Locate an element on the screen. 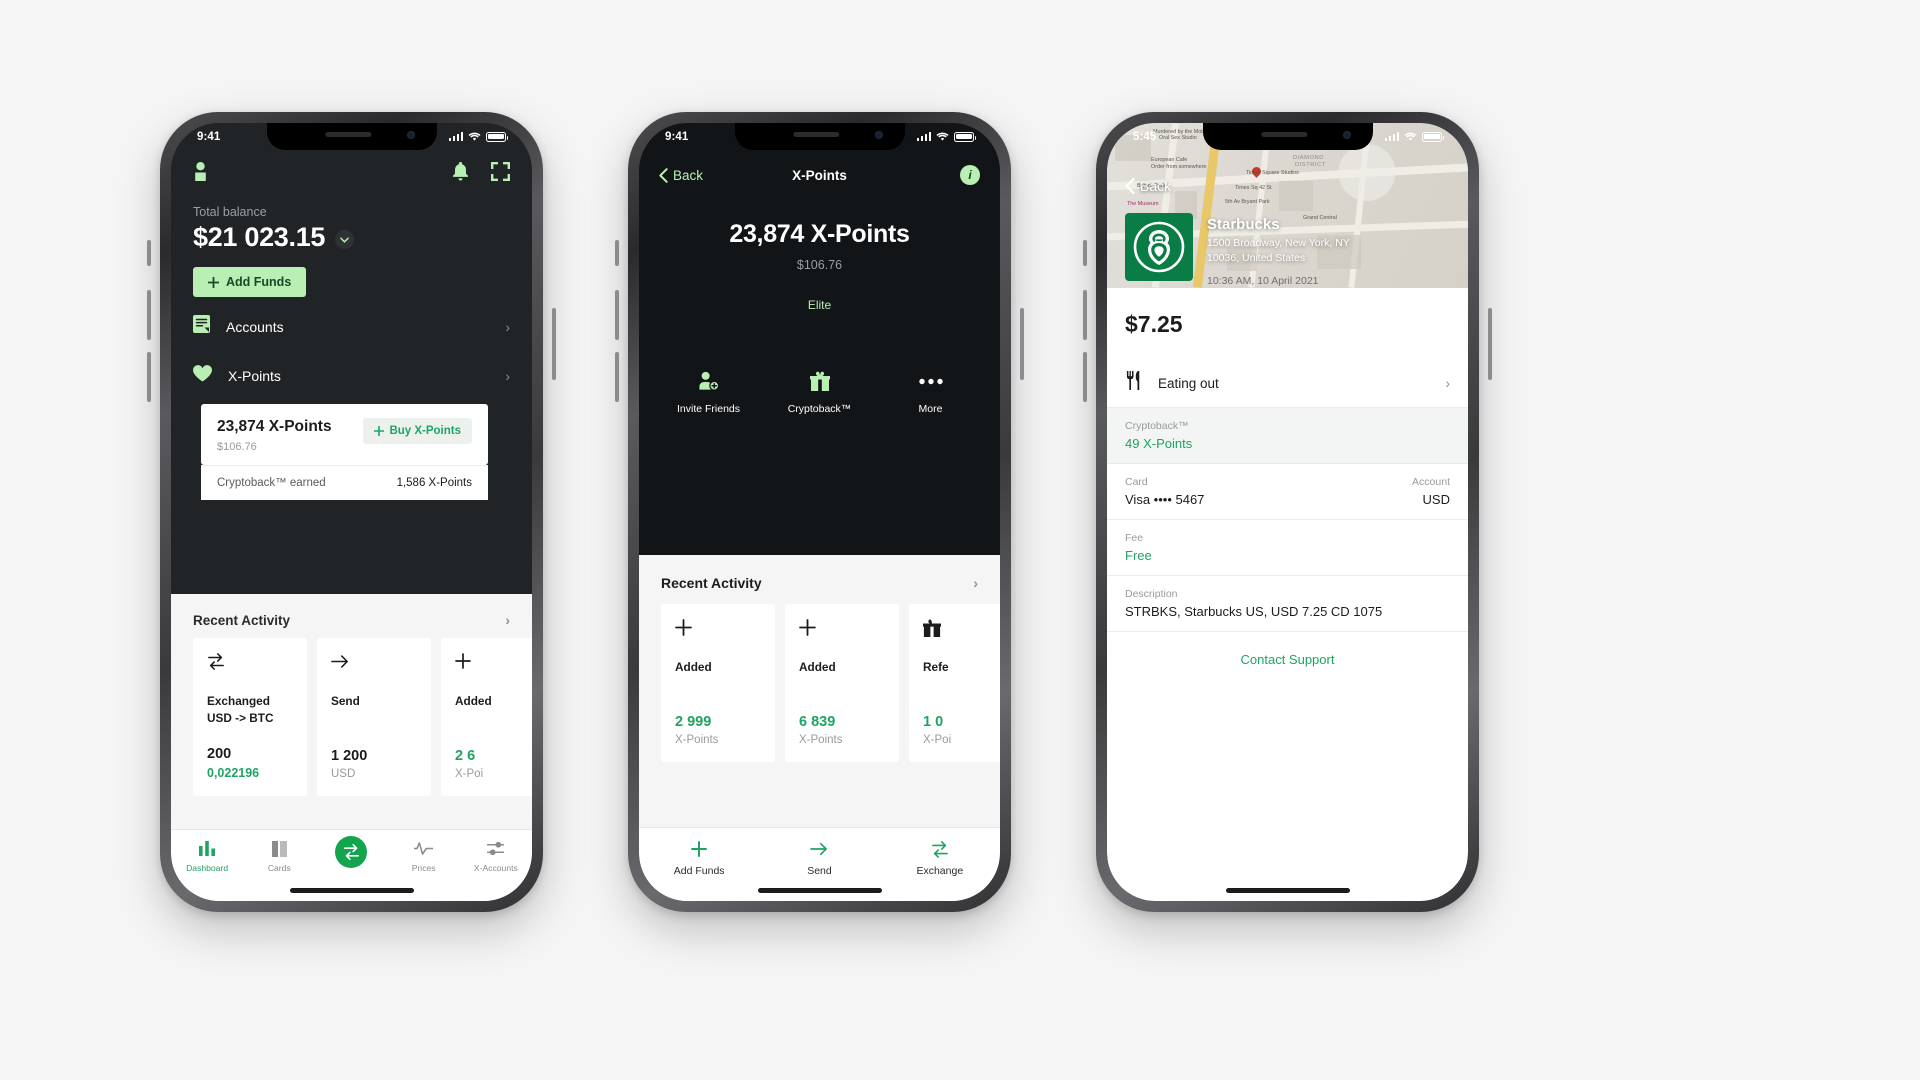 The width and height of the screenshot is (1920, 1080). exchange-label: Exchange is located at coordinates (940, 871).